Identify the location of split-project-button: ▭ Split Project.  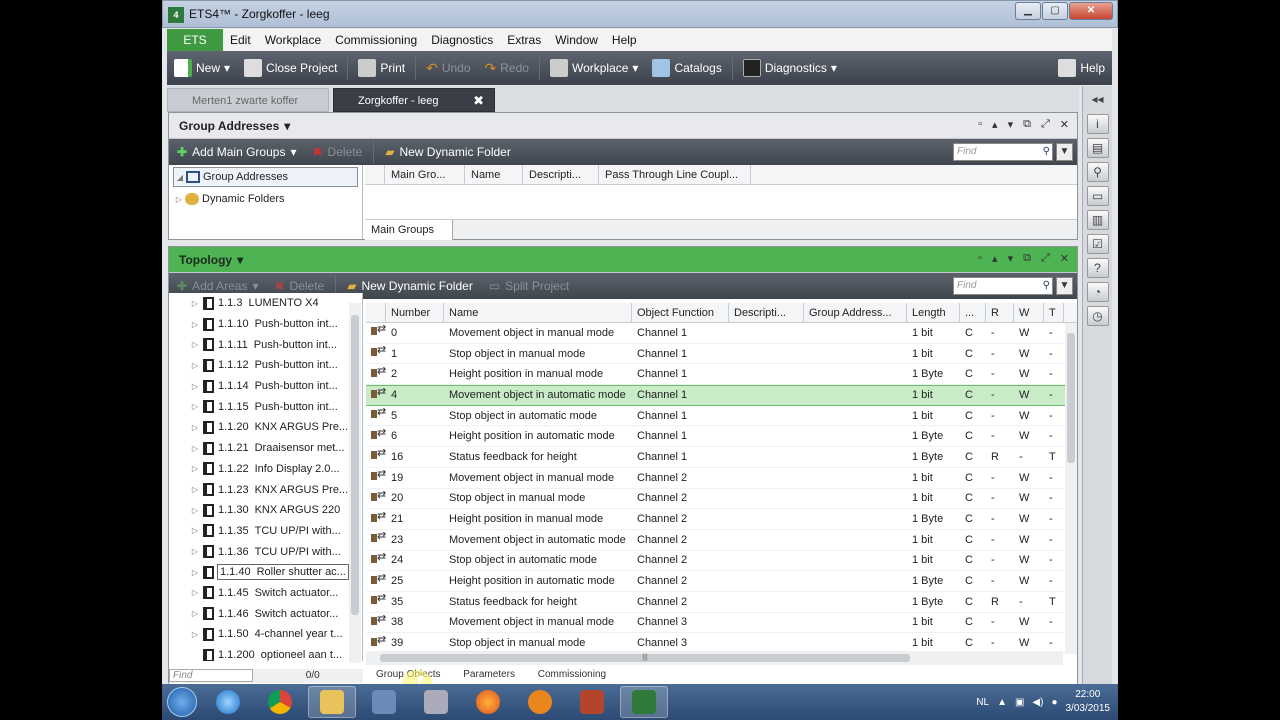
(529, 286).